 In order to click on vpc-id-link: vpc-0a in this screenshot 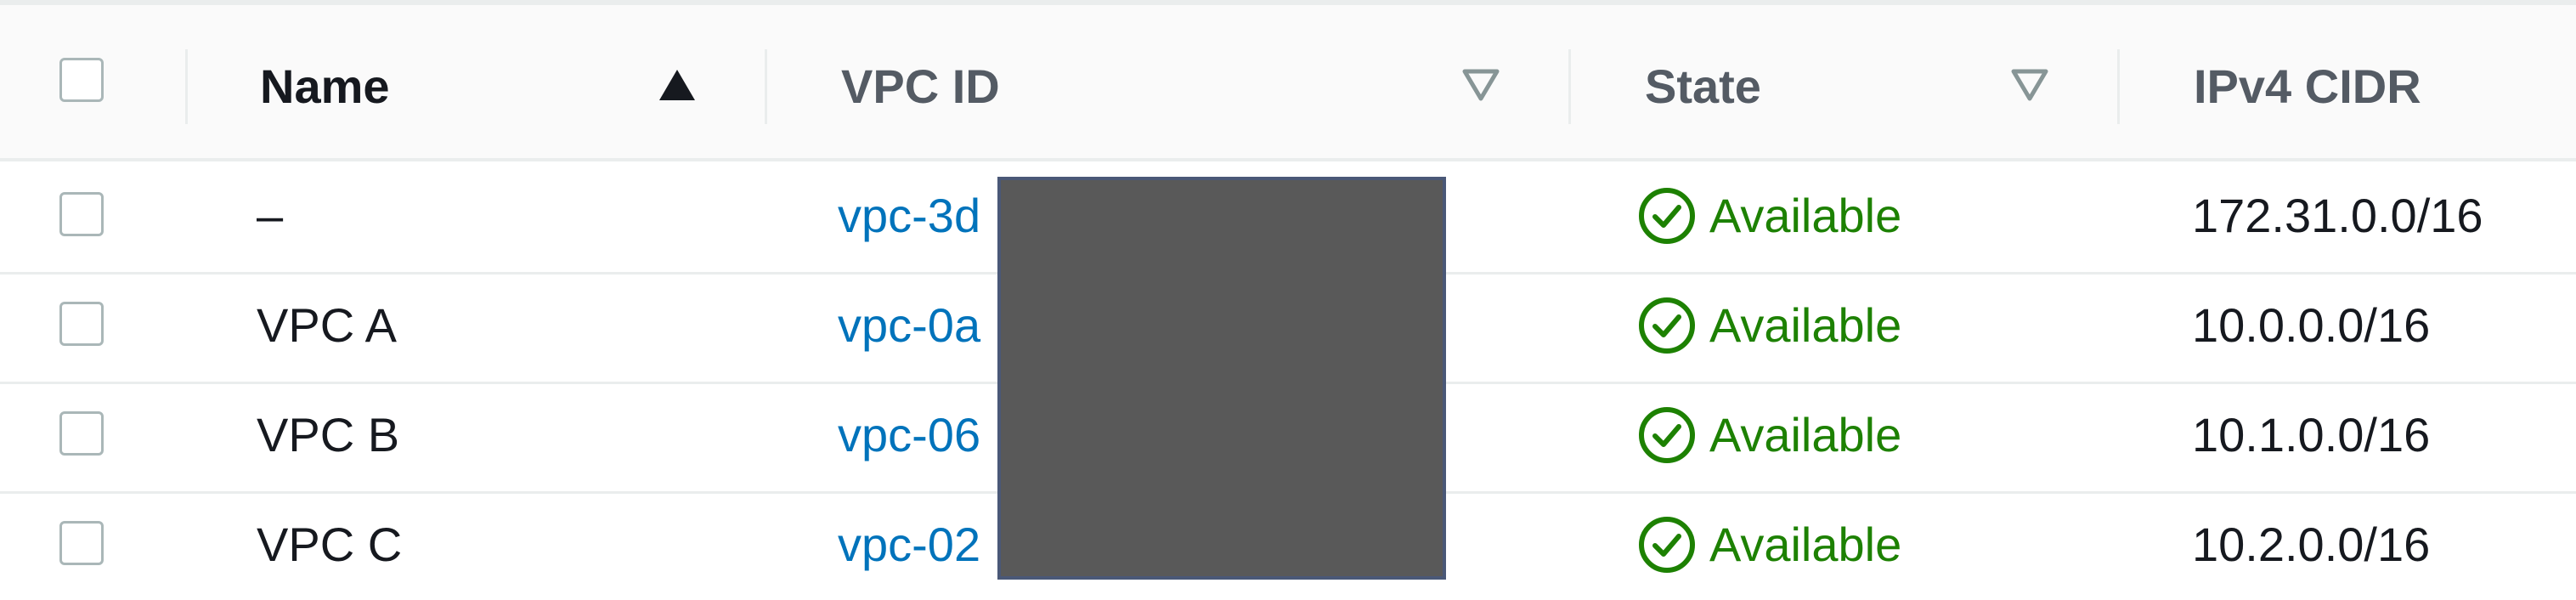, I will do `click(909, 326)`.